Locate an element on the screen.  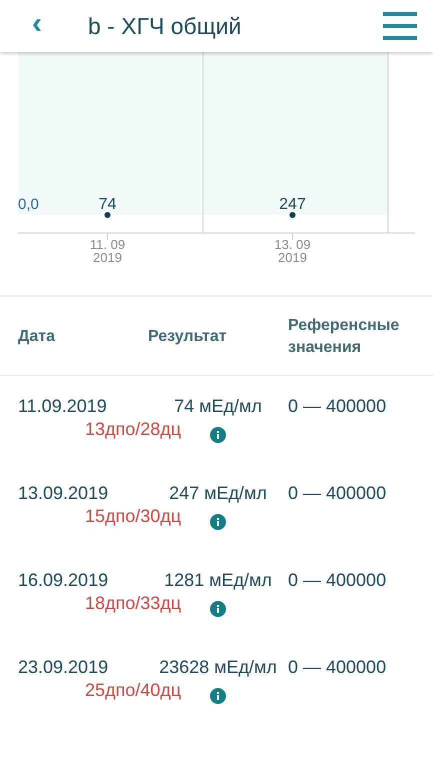
screen-title: b - ХГЧ общий is located at coordinates (165, 26).